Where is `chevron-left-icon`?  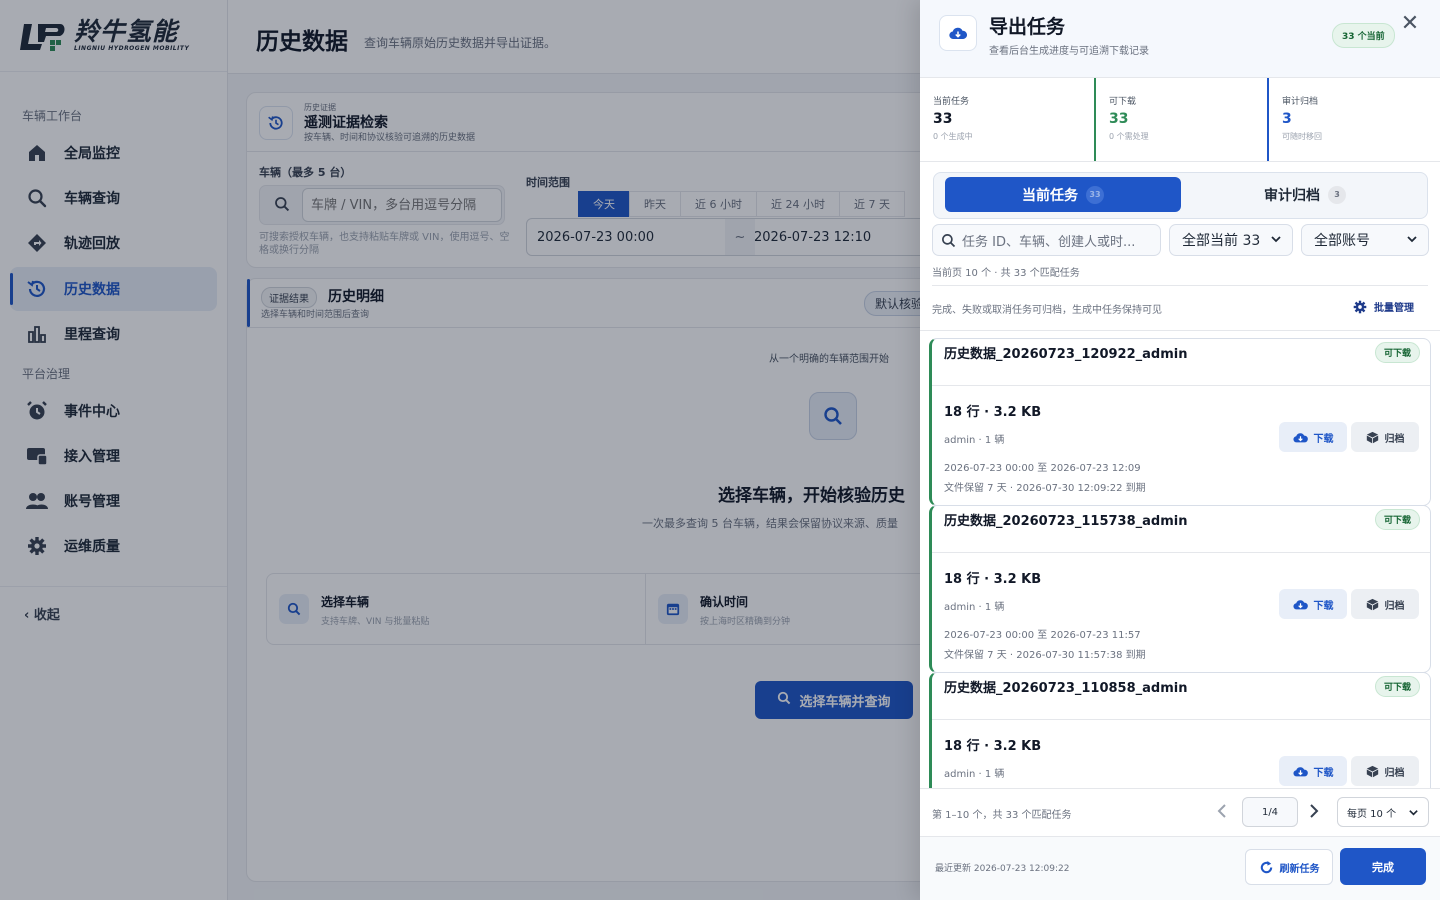
chevron-left-icon is located at coordinates (1222, 812).